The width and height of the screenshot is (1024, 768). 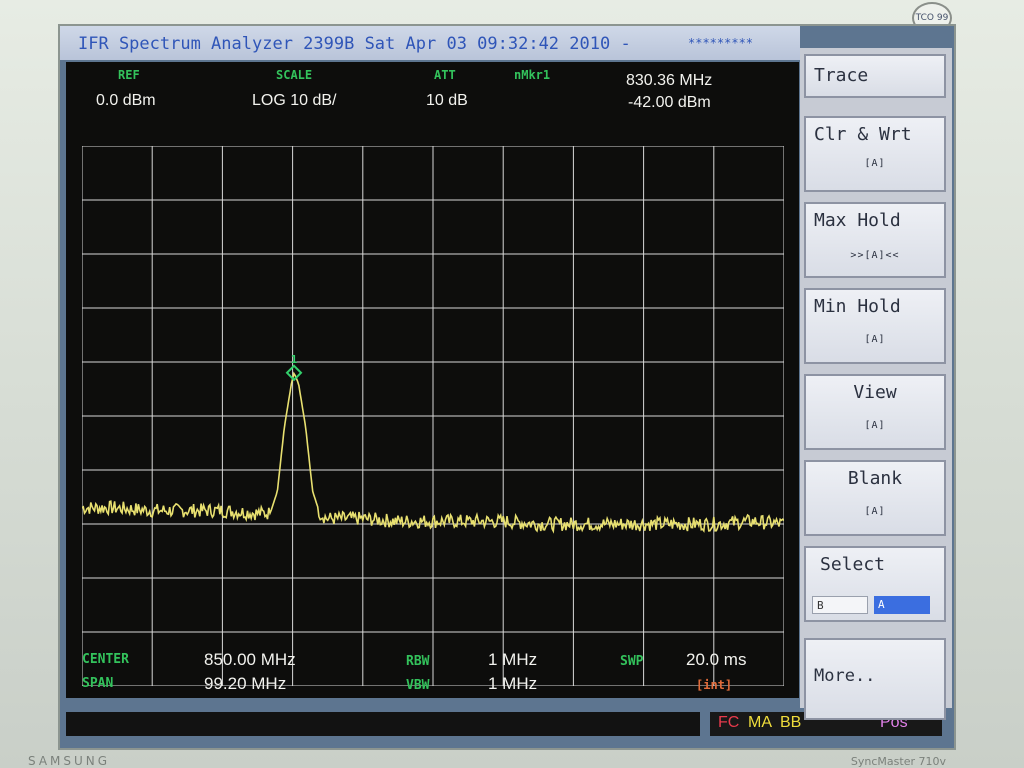 What do you see at coordinates (875, 339) in the screenshot?
I see `min-hold-sub: [A]` at bounding box center [875, 339].